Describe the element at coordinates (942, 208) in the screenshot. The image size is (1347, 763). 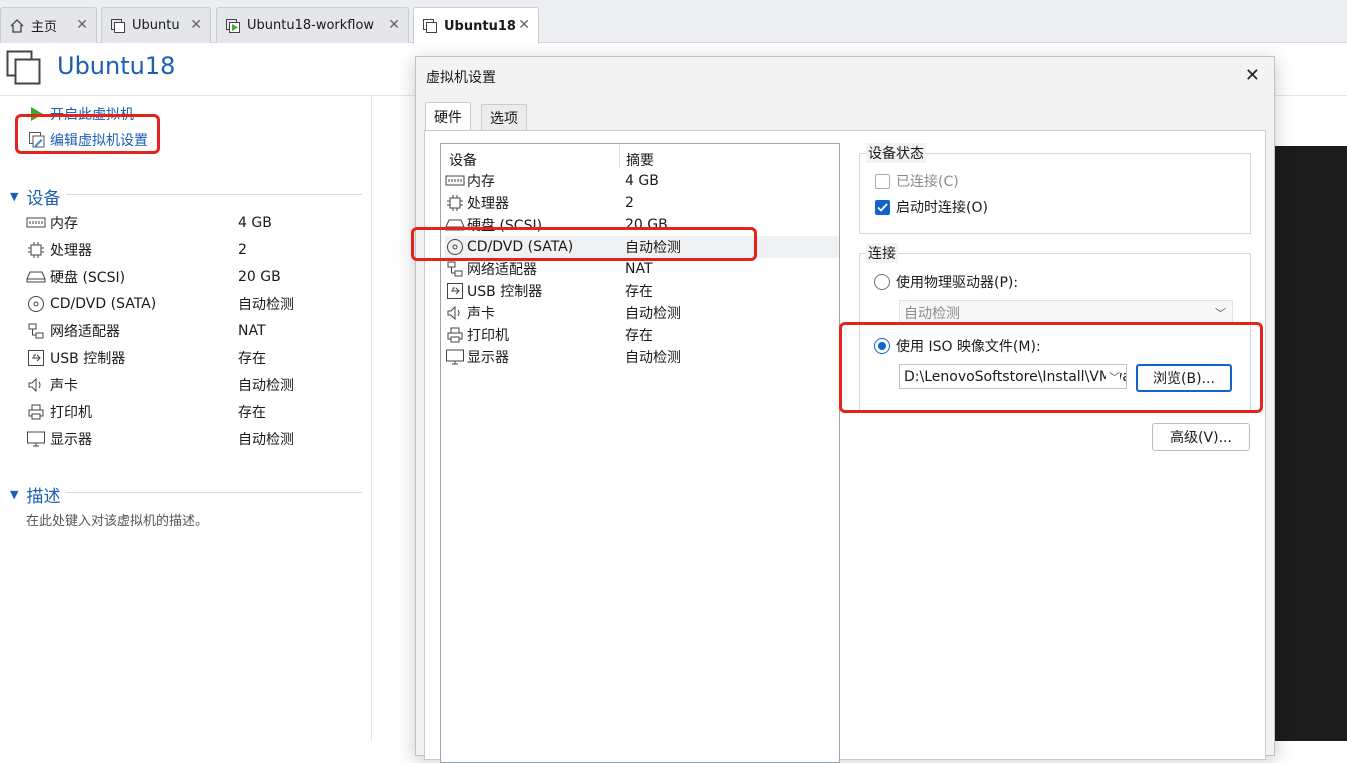
I see `connect-at-power-on-label: 启动时连接(O)` at that location.